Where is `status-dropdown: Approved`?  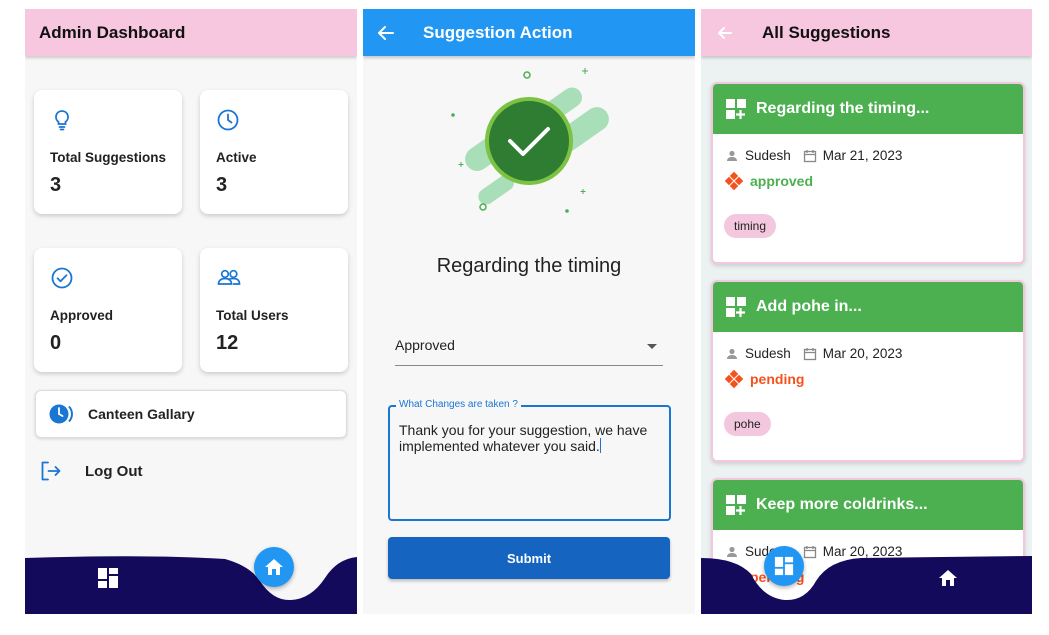 status-dropdown: Approved is located at coordinates (529, 348).